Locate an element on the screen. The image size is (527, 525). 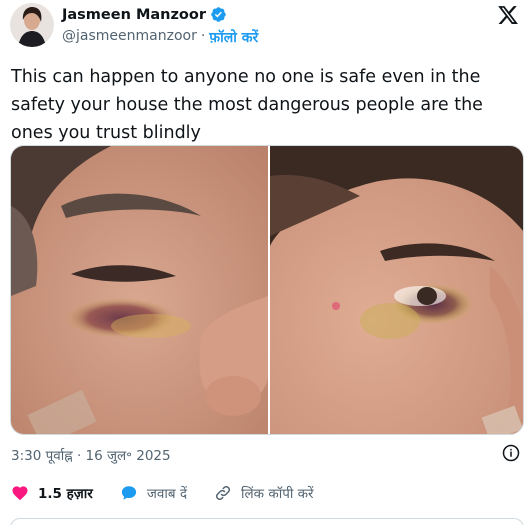
author-handle: @jasmeenmanzoor is located at coordinates (129, 37).